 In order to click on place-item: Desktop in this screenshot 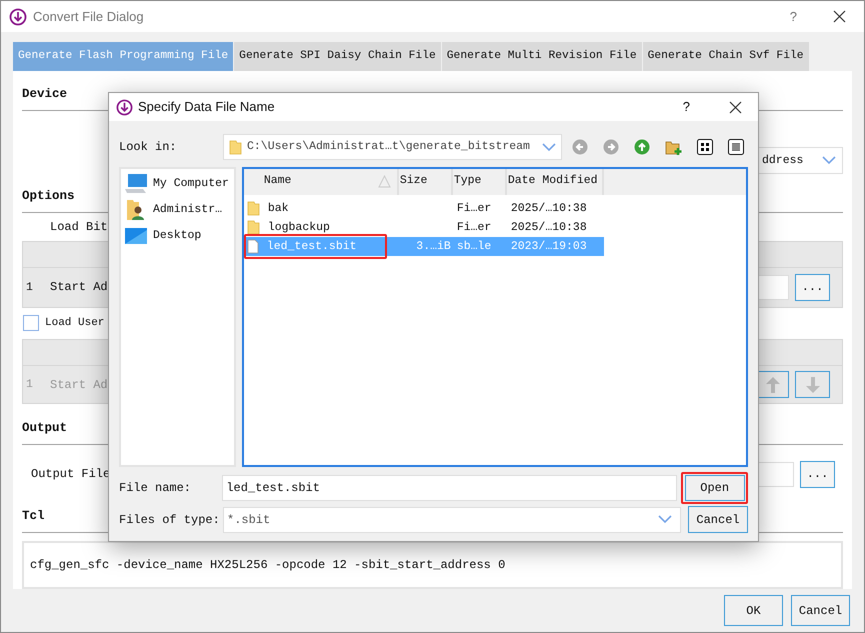, I will do `click(177, 236)`.